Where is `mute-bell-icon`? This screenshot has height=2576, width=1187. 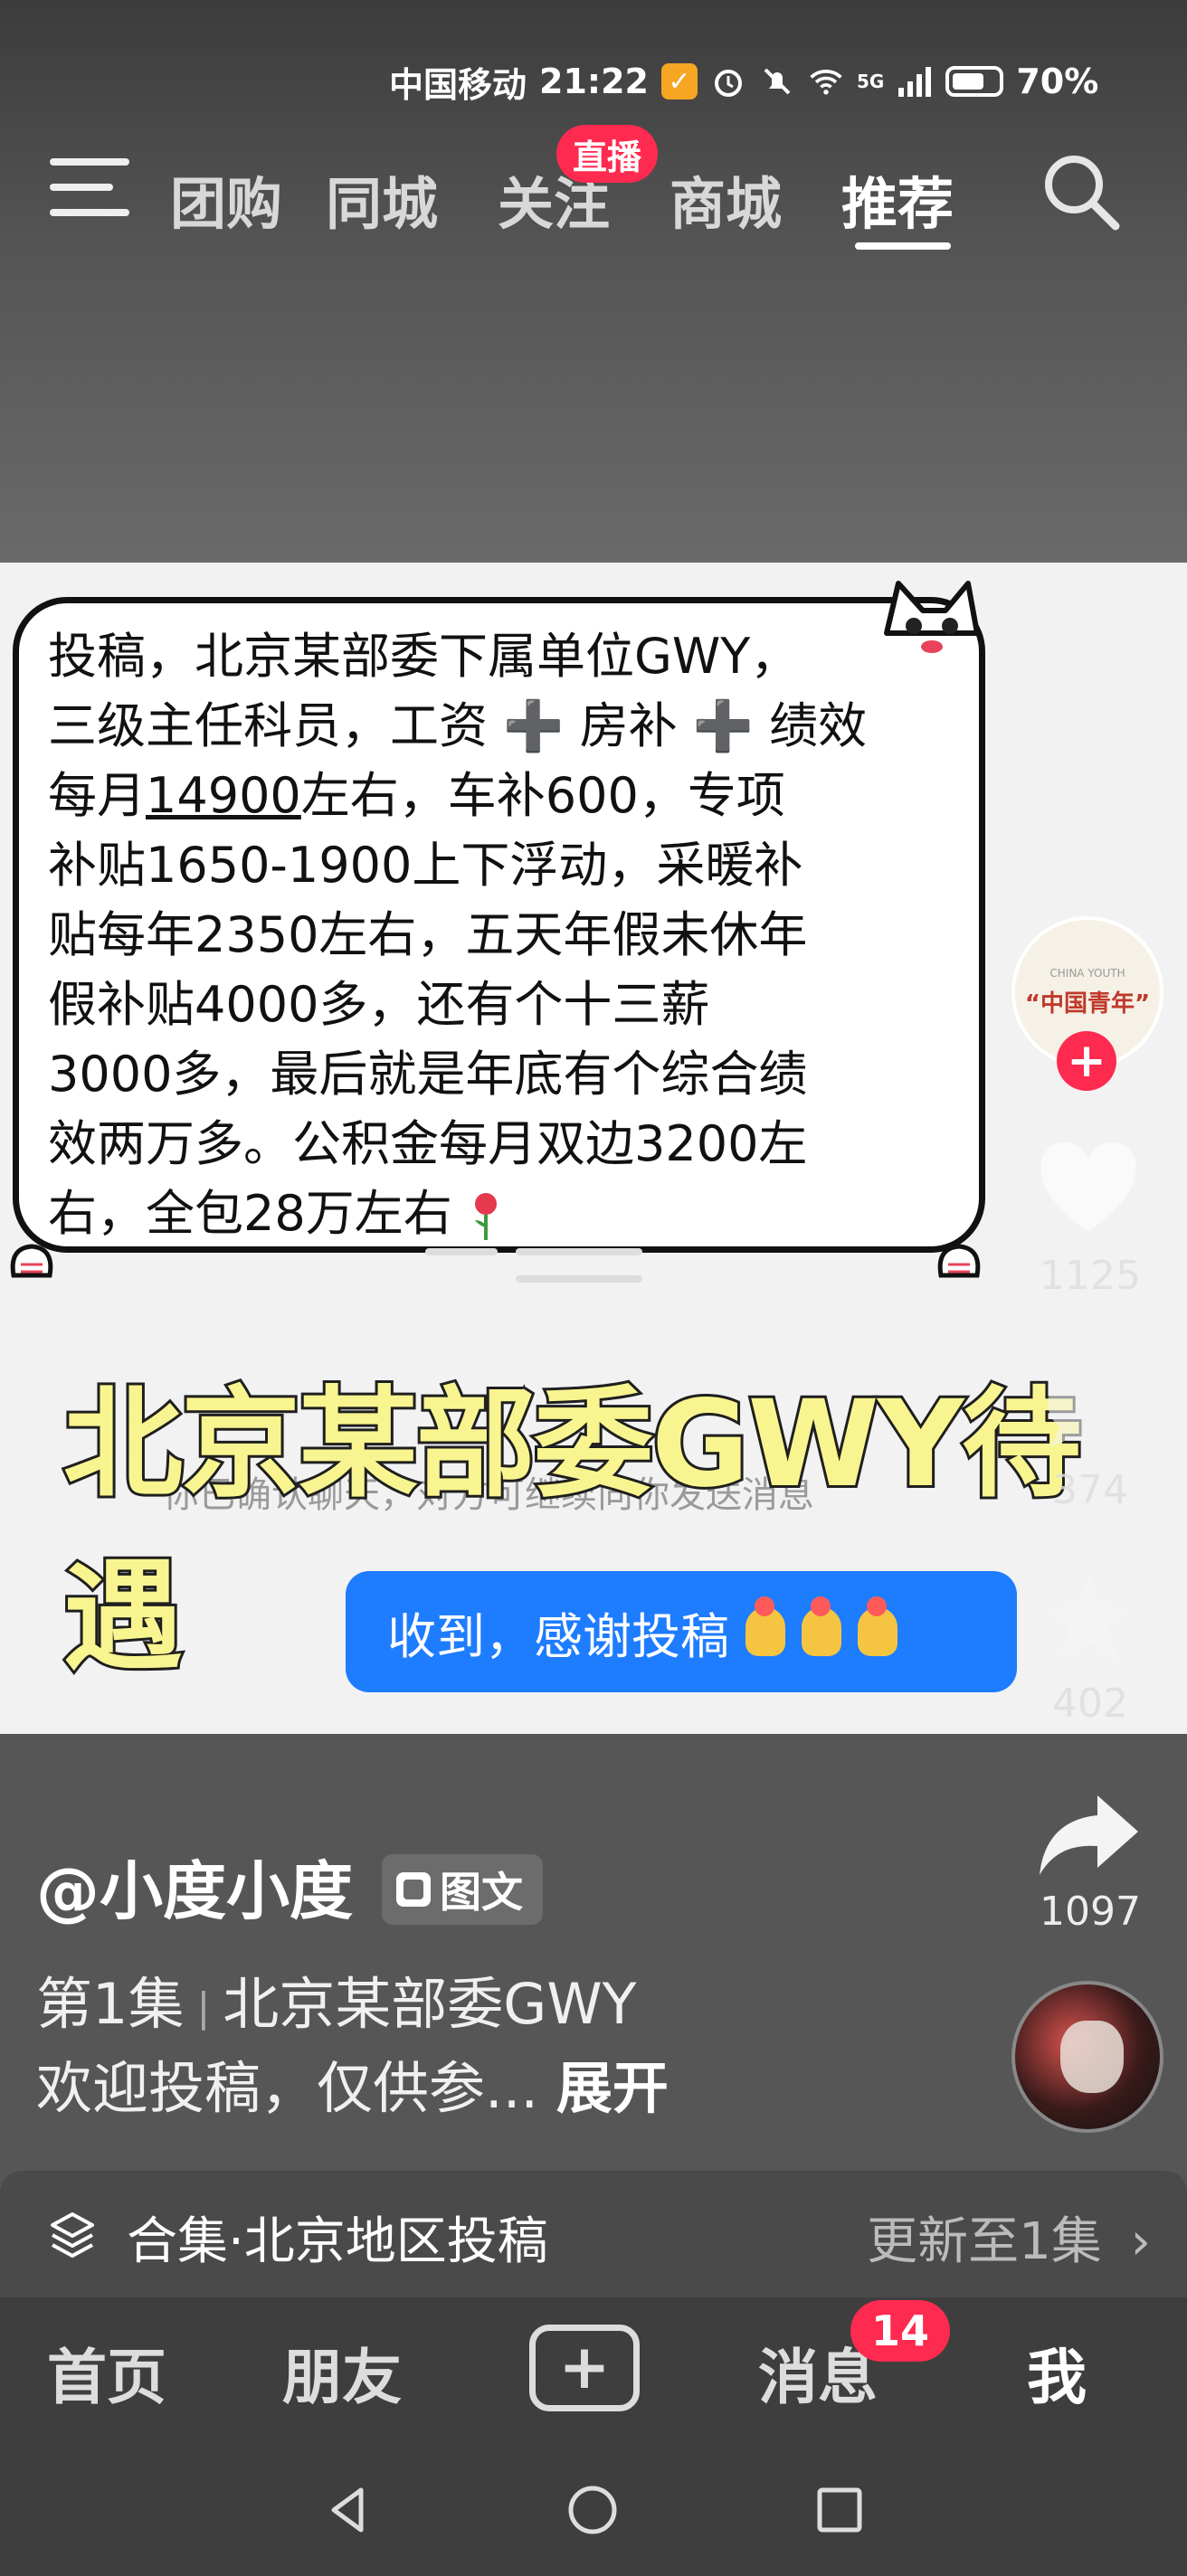
mute-bell-icon is located at coordinates (777, 81).